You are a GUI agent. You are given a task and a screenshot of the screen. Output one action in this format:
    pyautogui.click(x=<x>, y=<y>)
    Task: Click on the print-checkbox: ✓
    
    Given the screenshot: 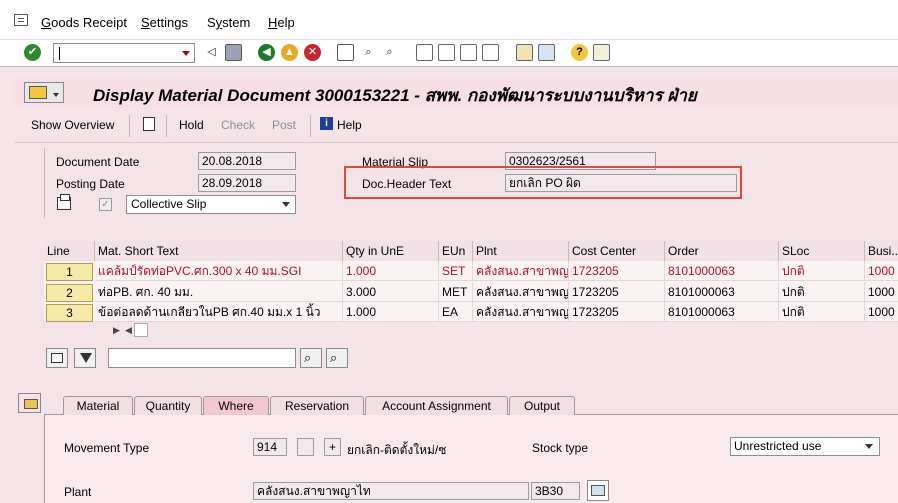 What is the action you would take?
    pyautogui.click(x=105, y=204)
    